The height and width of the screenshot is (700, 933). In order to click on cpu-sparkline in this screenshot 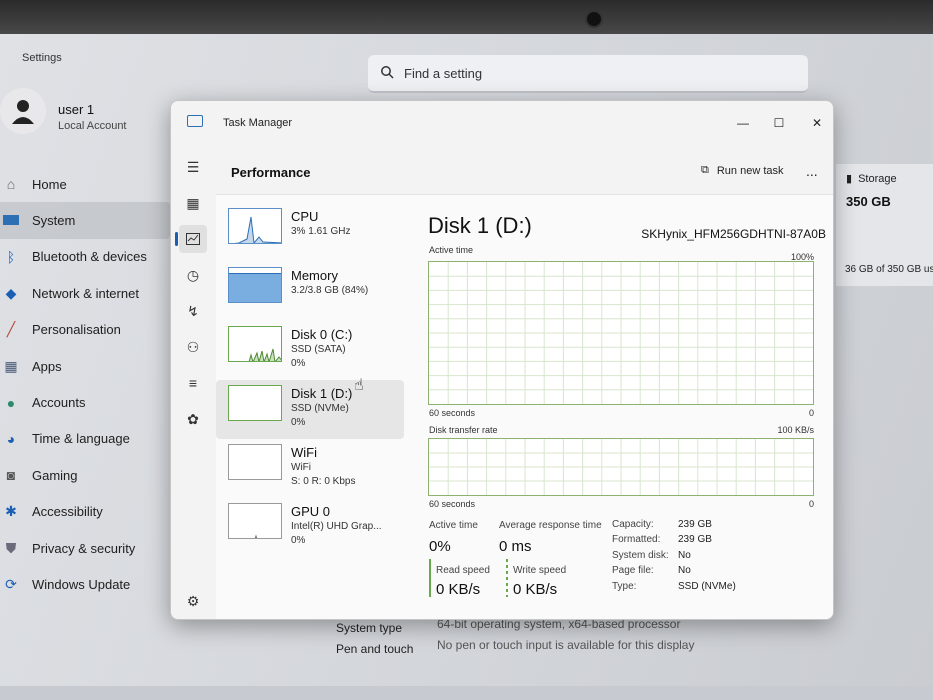, I will do `click(255, 226)`.